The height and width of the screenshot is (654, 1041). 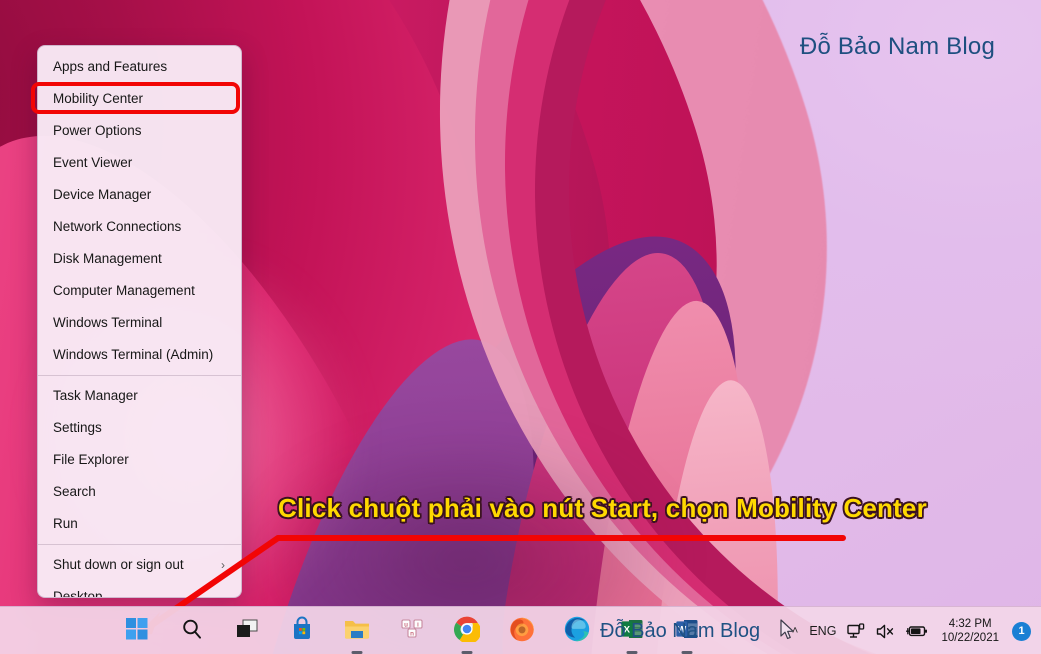 What do you see at coordinates (93, 162) in the screenshot?
I see `menu-item-label: Event Viewer` at bounding box center [93, 162].